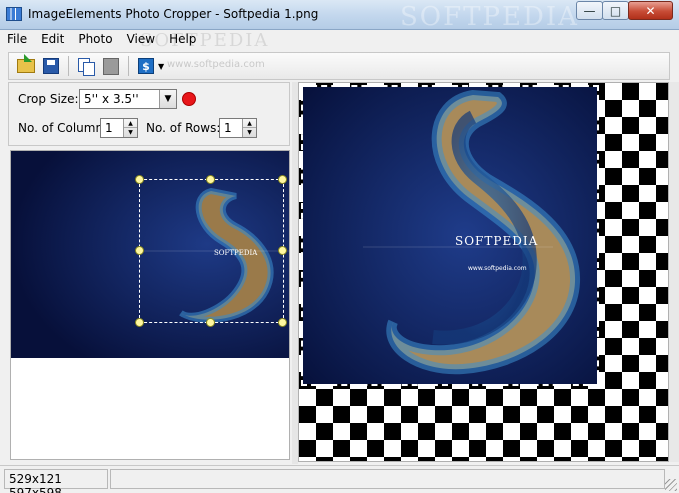 This screenshot has height=493, width=679. Describe the element at coordinates (211, 251) in the screenshot. I see `crop-selection` at that location.